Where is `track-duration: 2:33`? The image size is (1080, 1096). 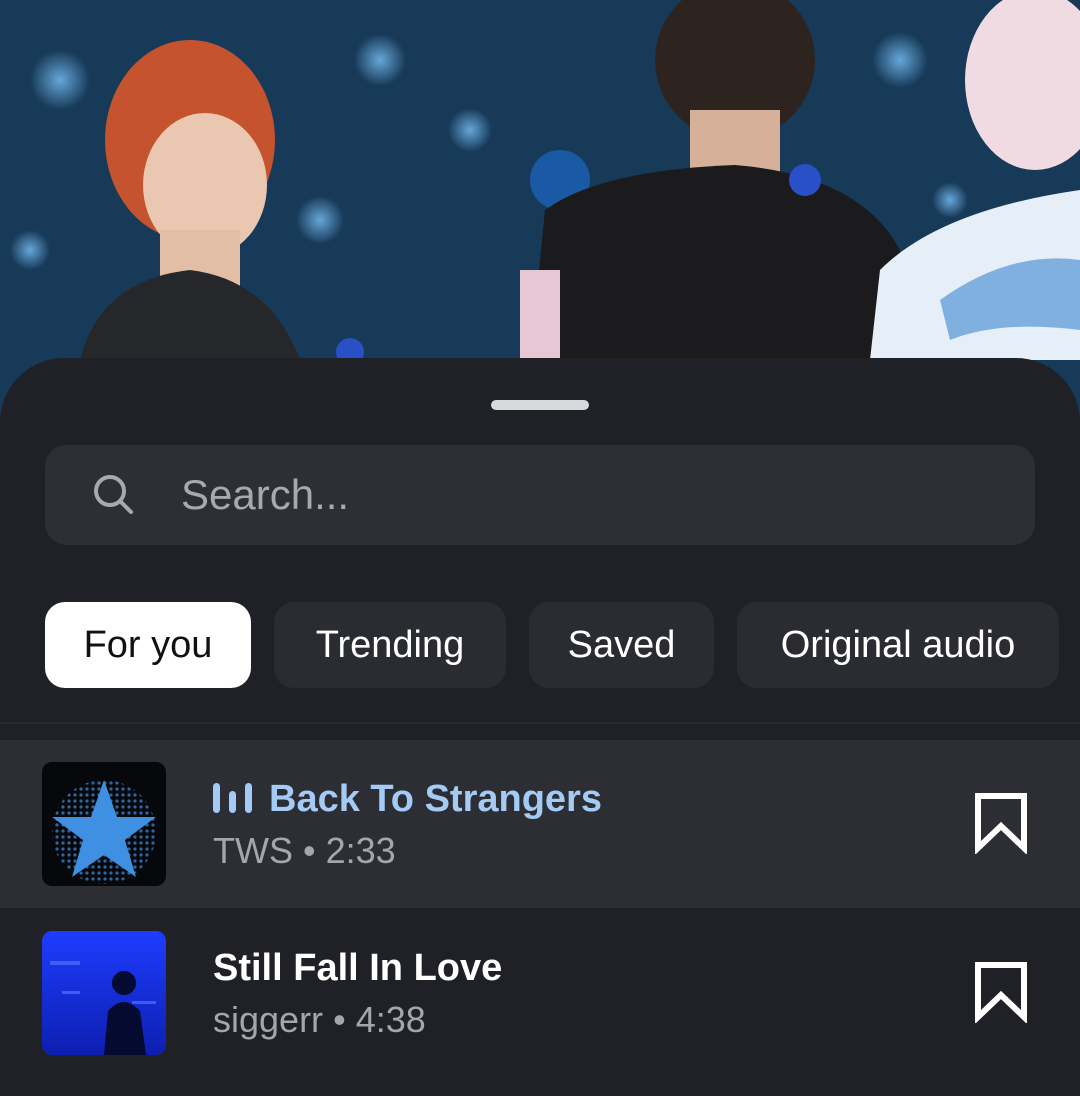
track-duration: 2:33 is located at coordinates (360, 850).